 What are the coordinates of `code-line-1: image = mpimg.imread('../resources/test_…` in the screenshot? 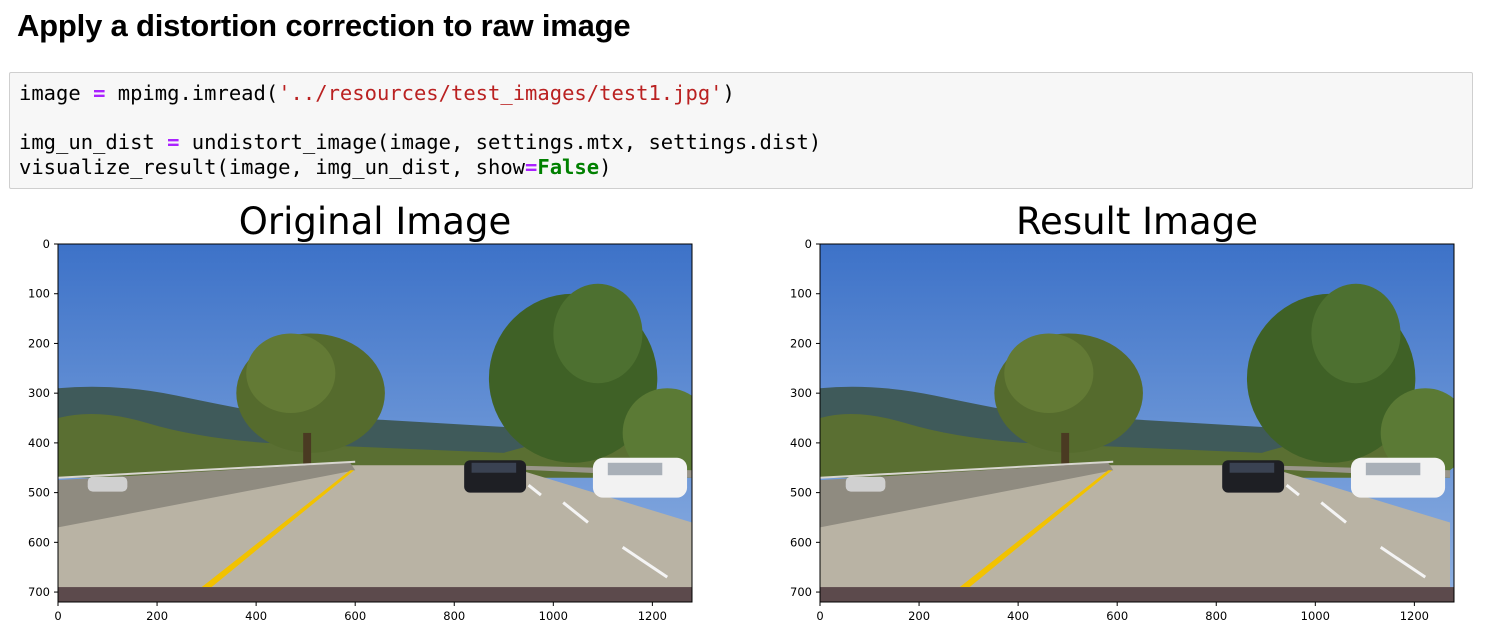 It's located at (377, 93).